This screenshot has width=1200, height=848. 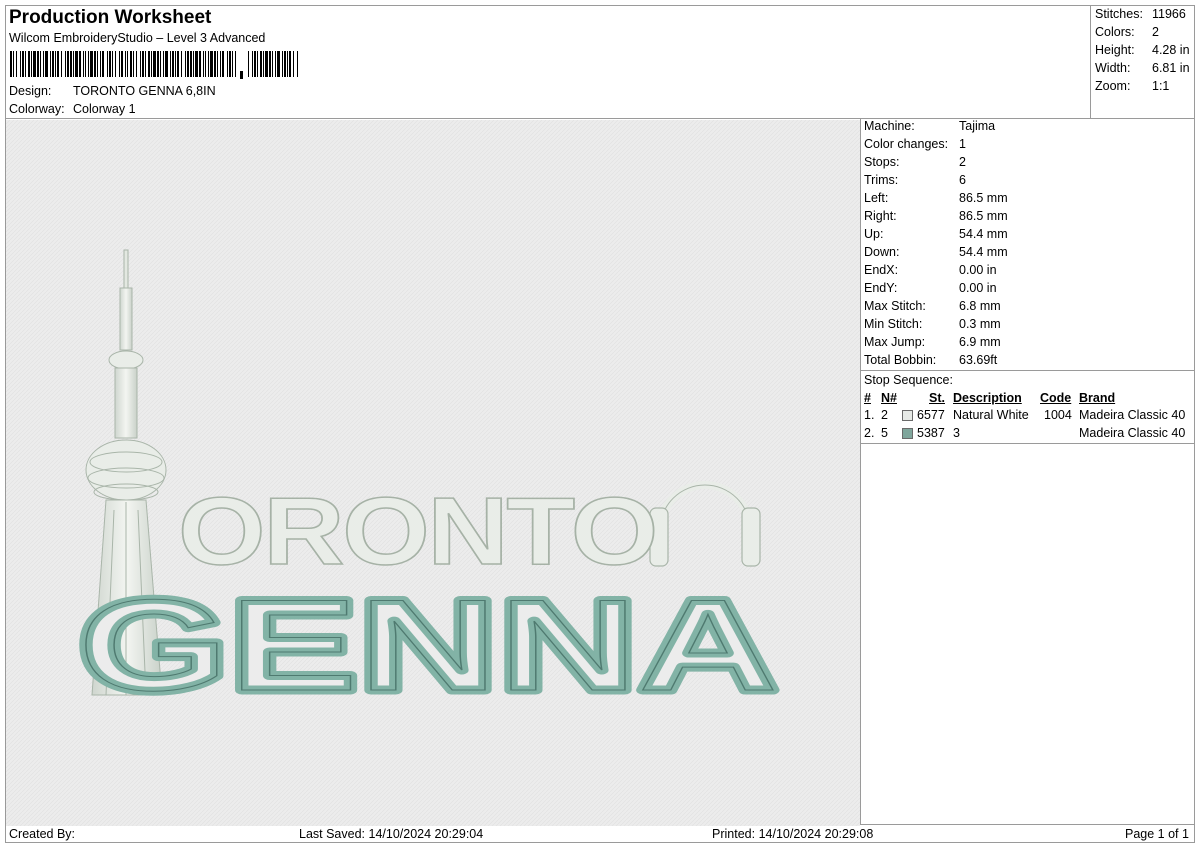 I want to click on stop-row-code: 1004, so click(x=1058, y=415).